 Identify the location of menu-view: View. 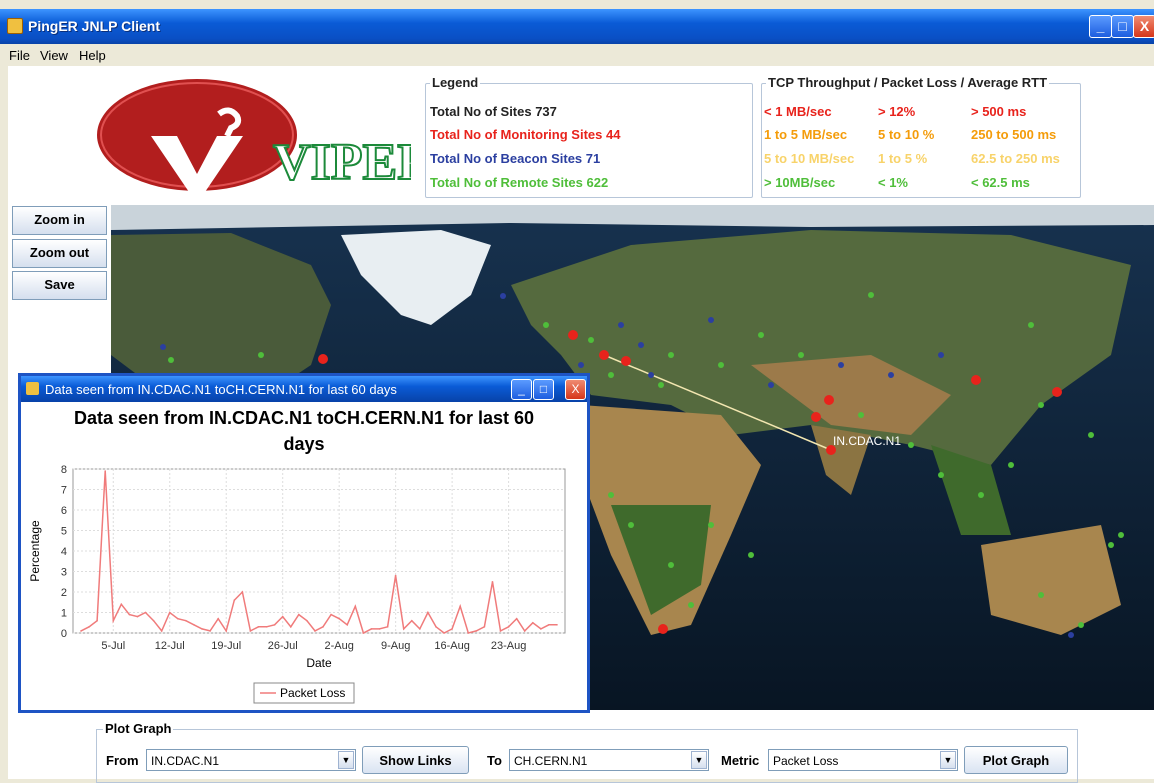
(54, 55).